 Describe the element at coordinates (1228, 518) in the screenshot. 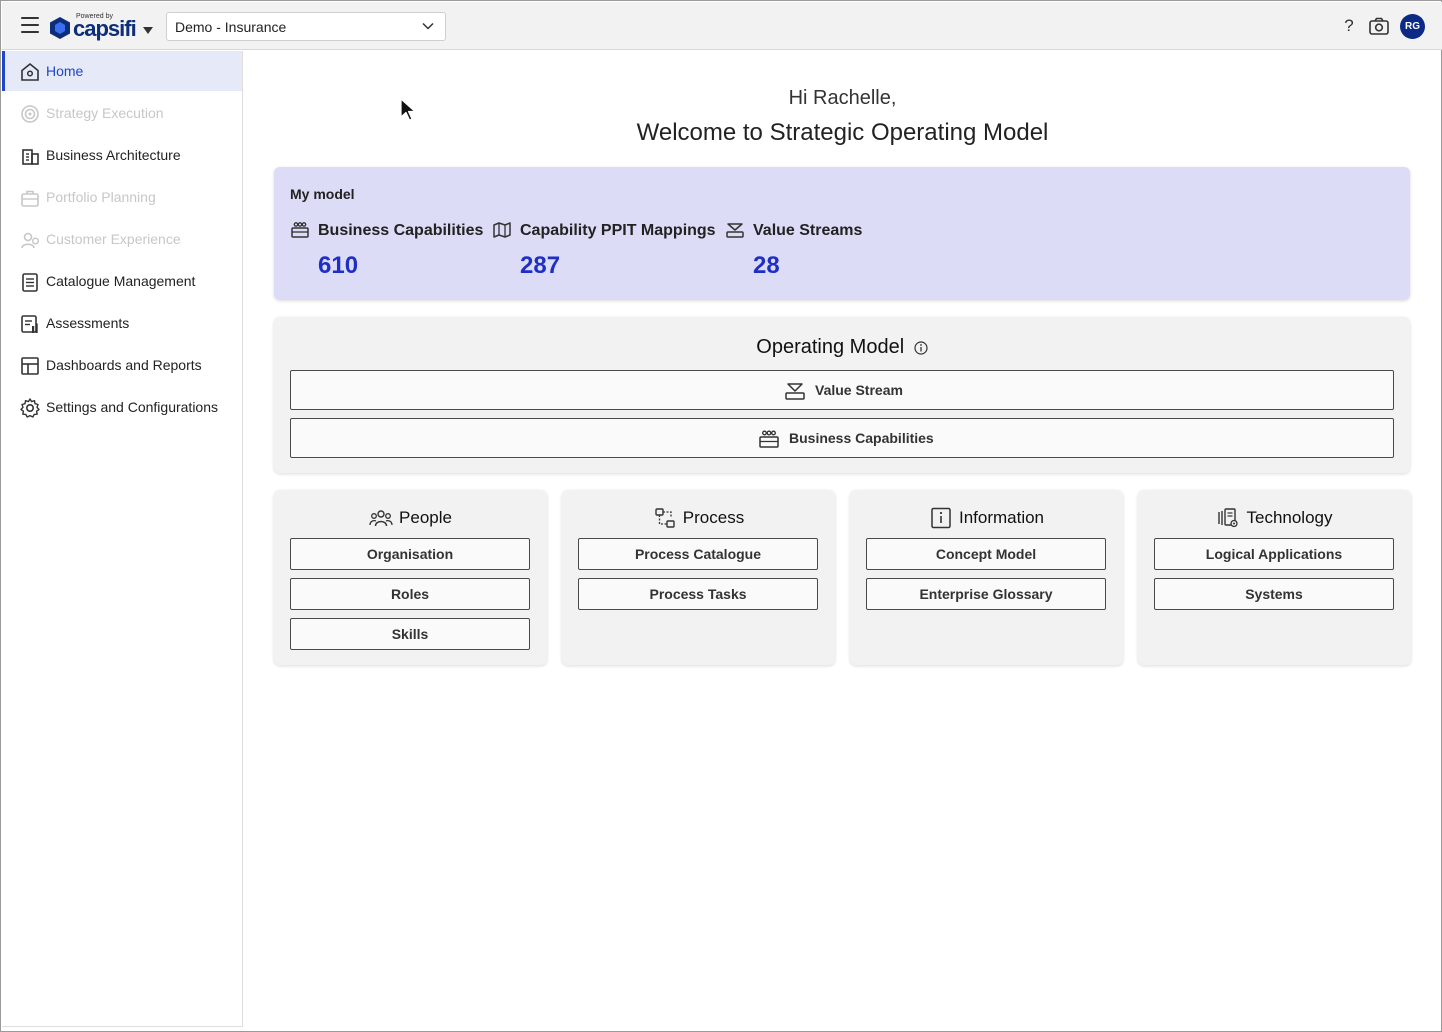

I see `technology-icon` at that location.